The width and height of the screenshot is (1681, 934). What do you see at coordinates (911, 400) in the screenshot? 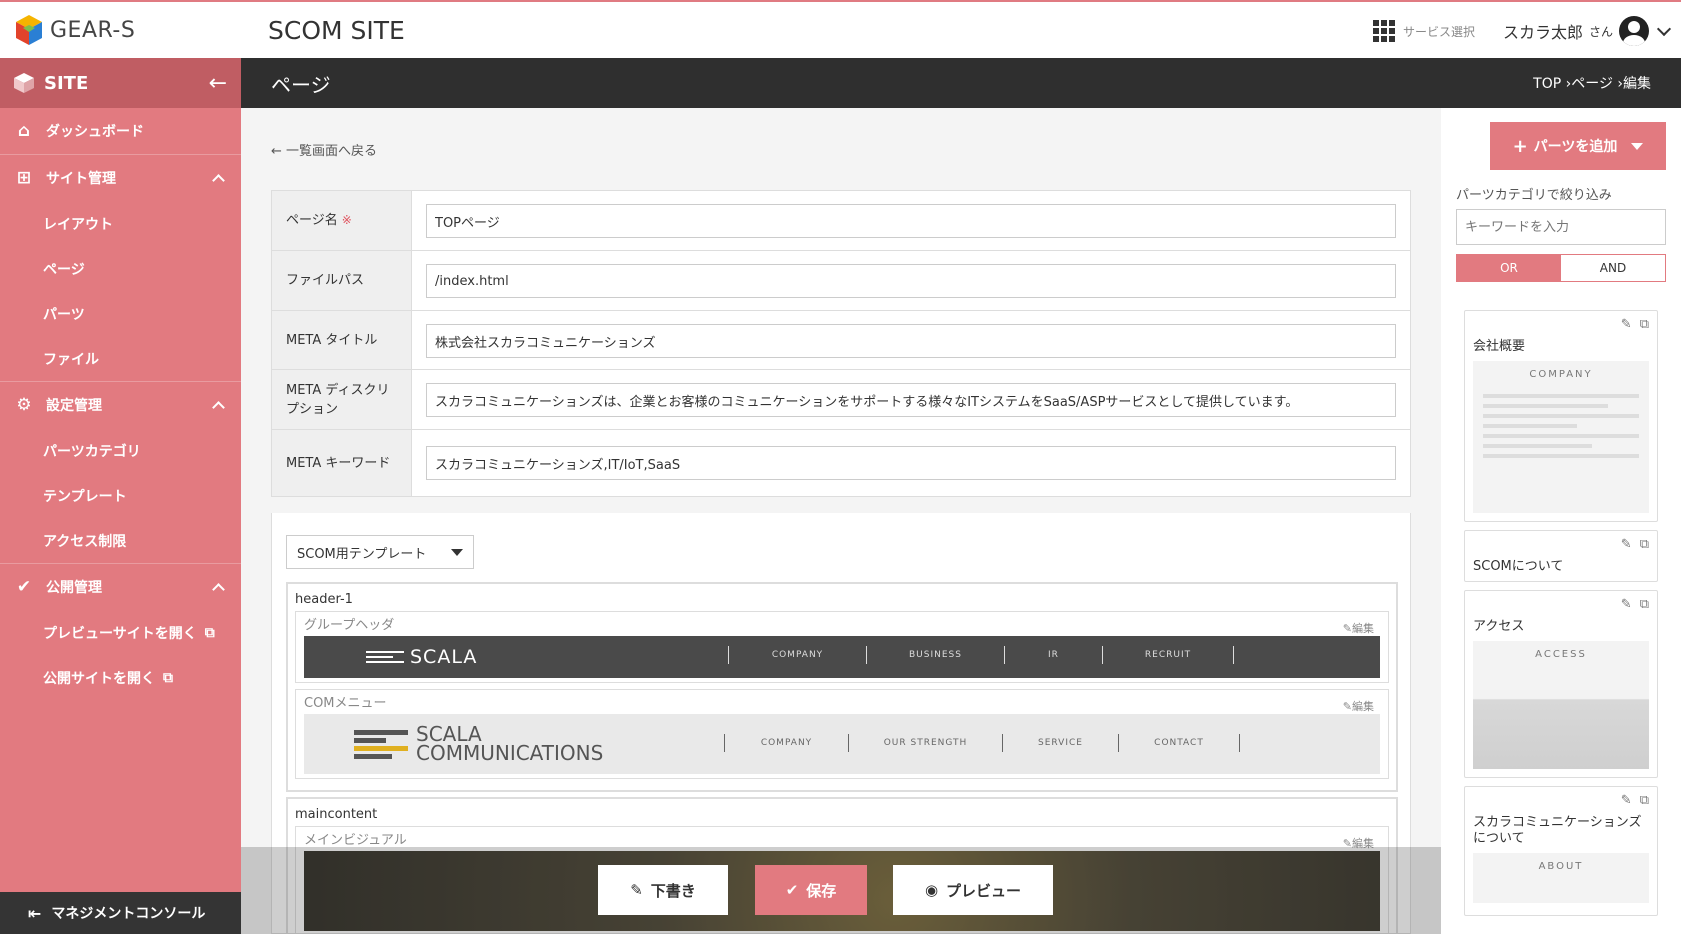
I see `meta-description-input` at bounding box center [911, 400].